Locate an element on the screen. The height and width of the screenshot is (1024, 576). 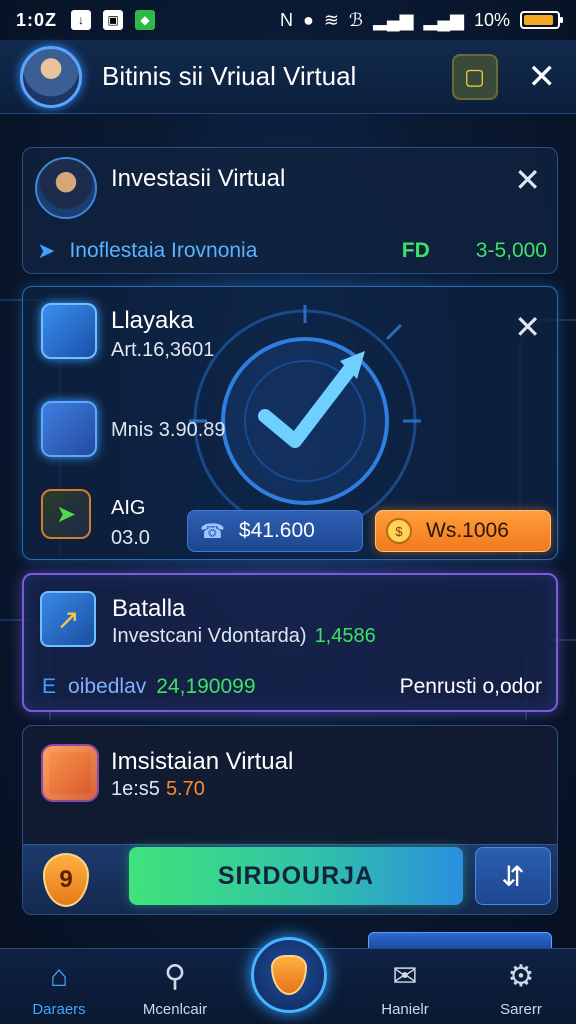
nav-item-settings: ⚙ Sarerr is located at coordinates (521, 987).